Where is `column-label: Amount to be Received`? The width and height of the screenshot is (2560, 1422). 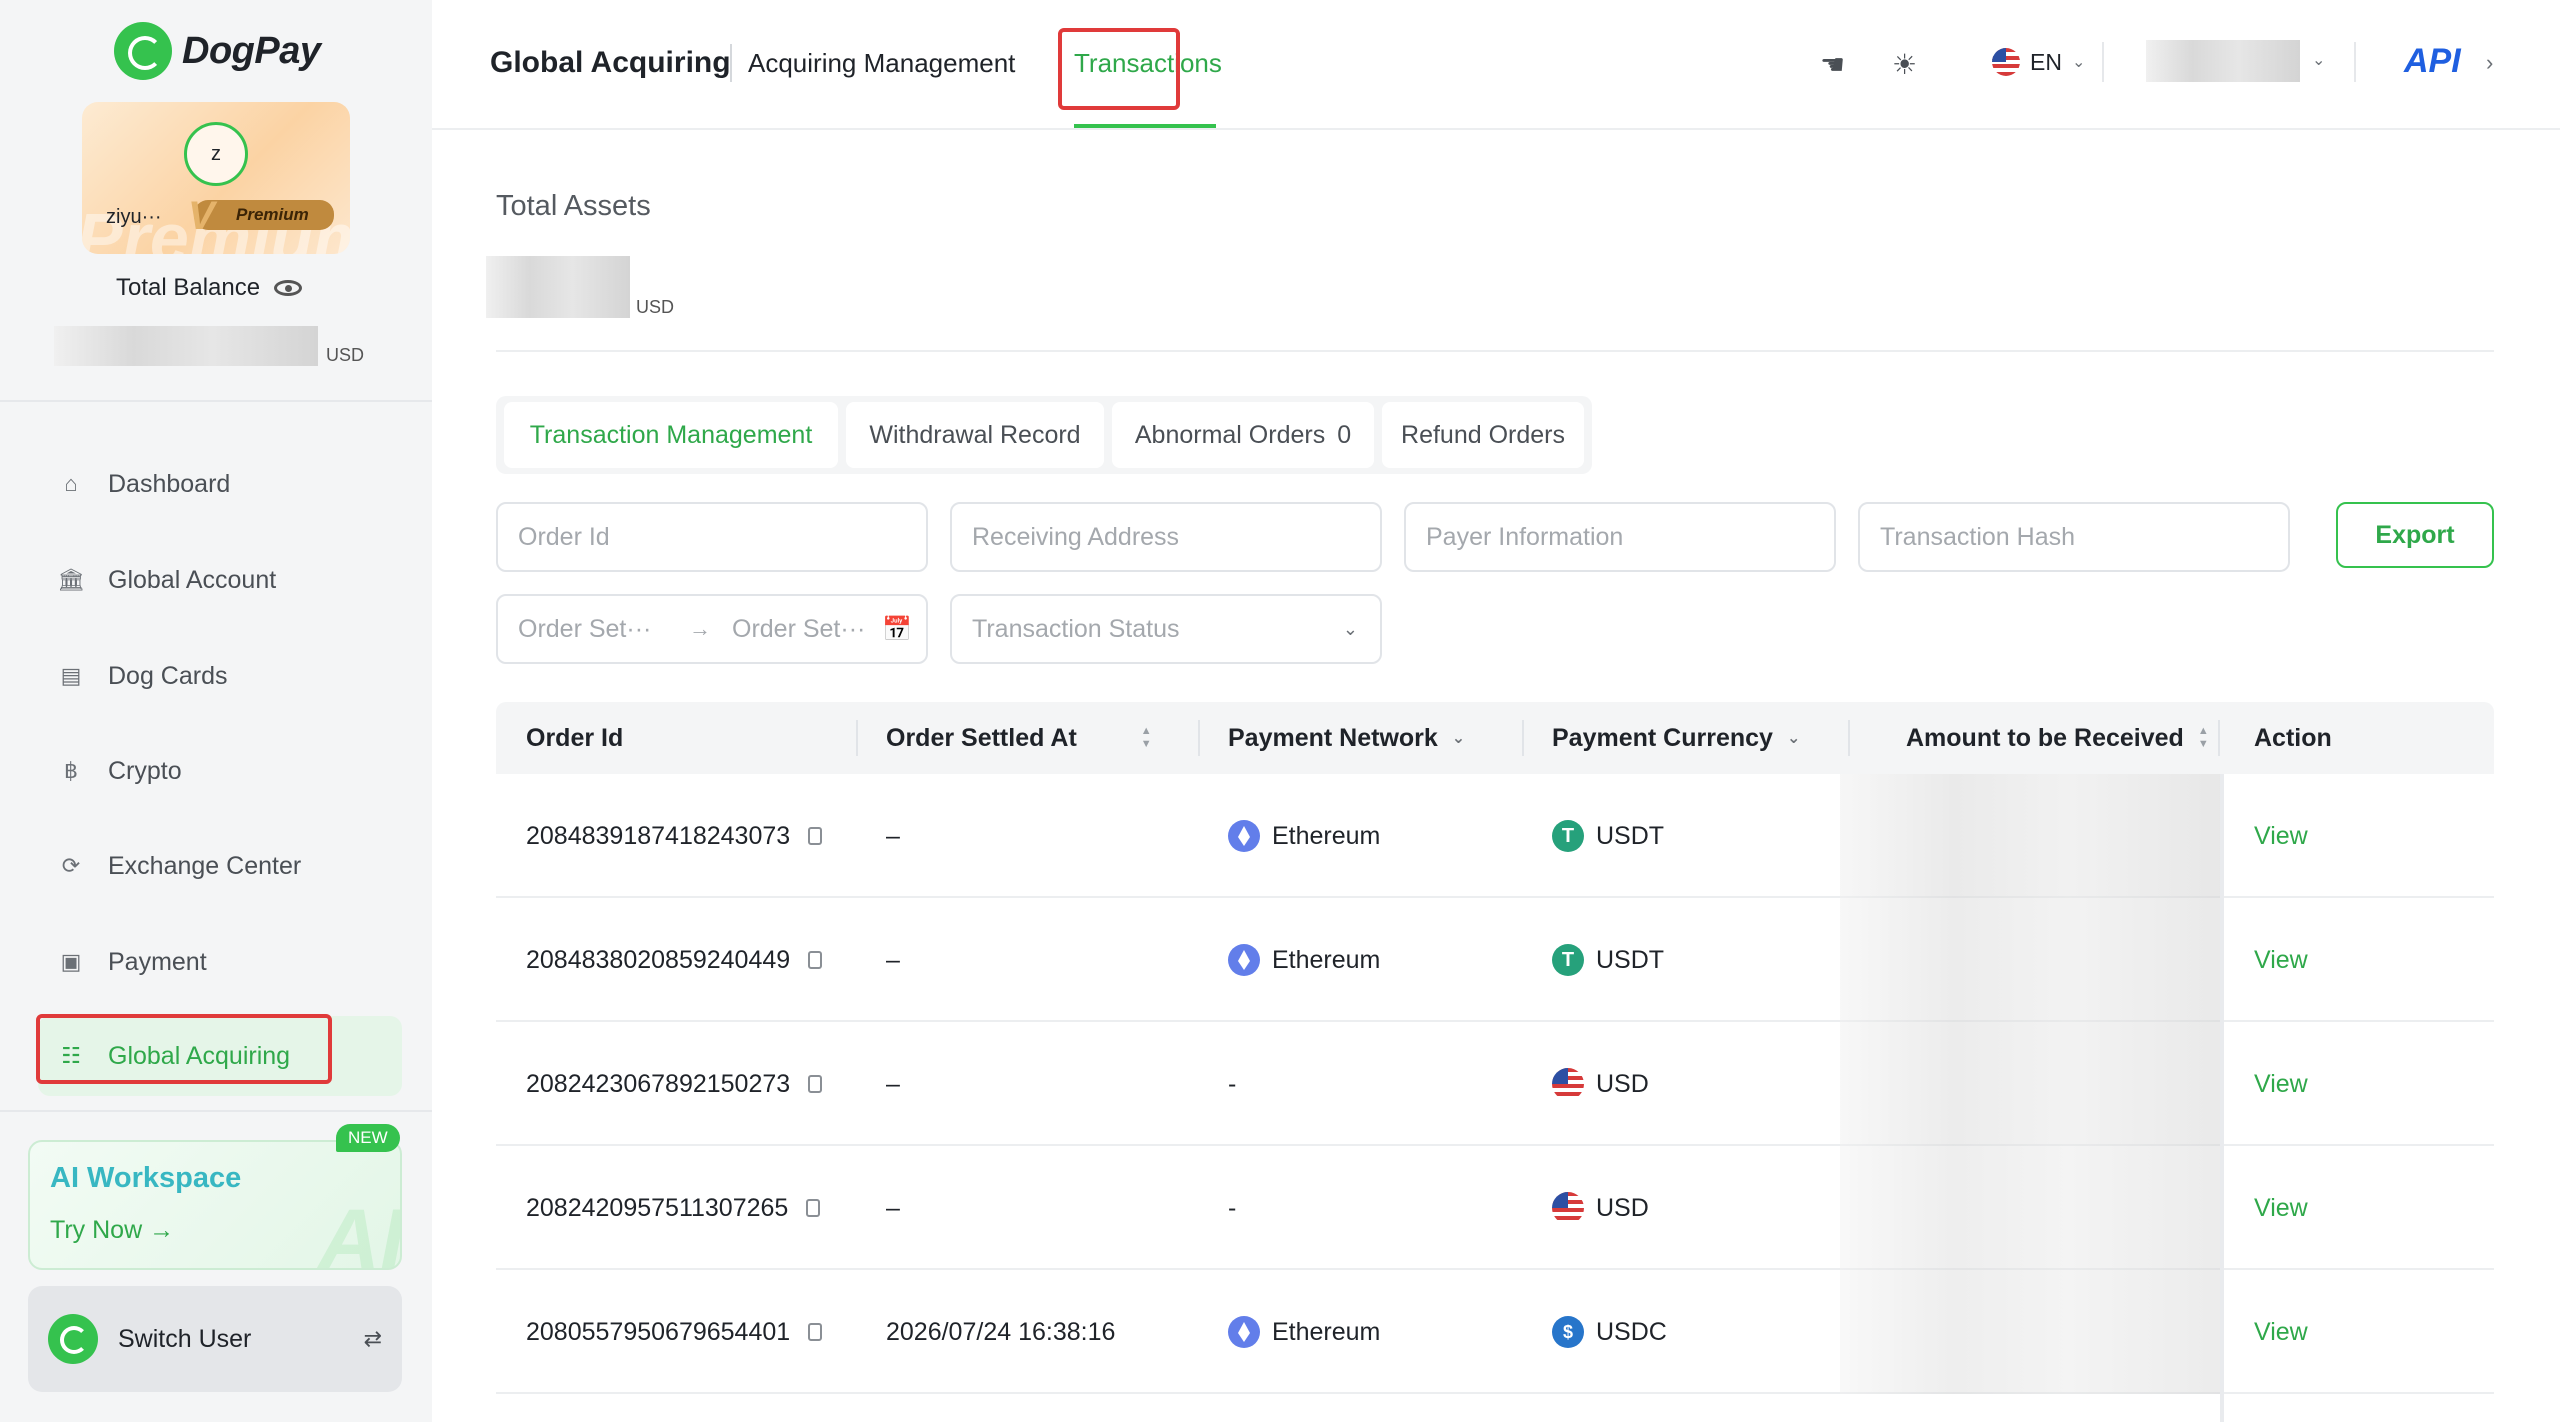 column-label: Amount to be Received is located at coordinates (2045, 737).